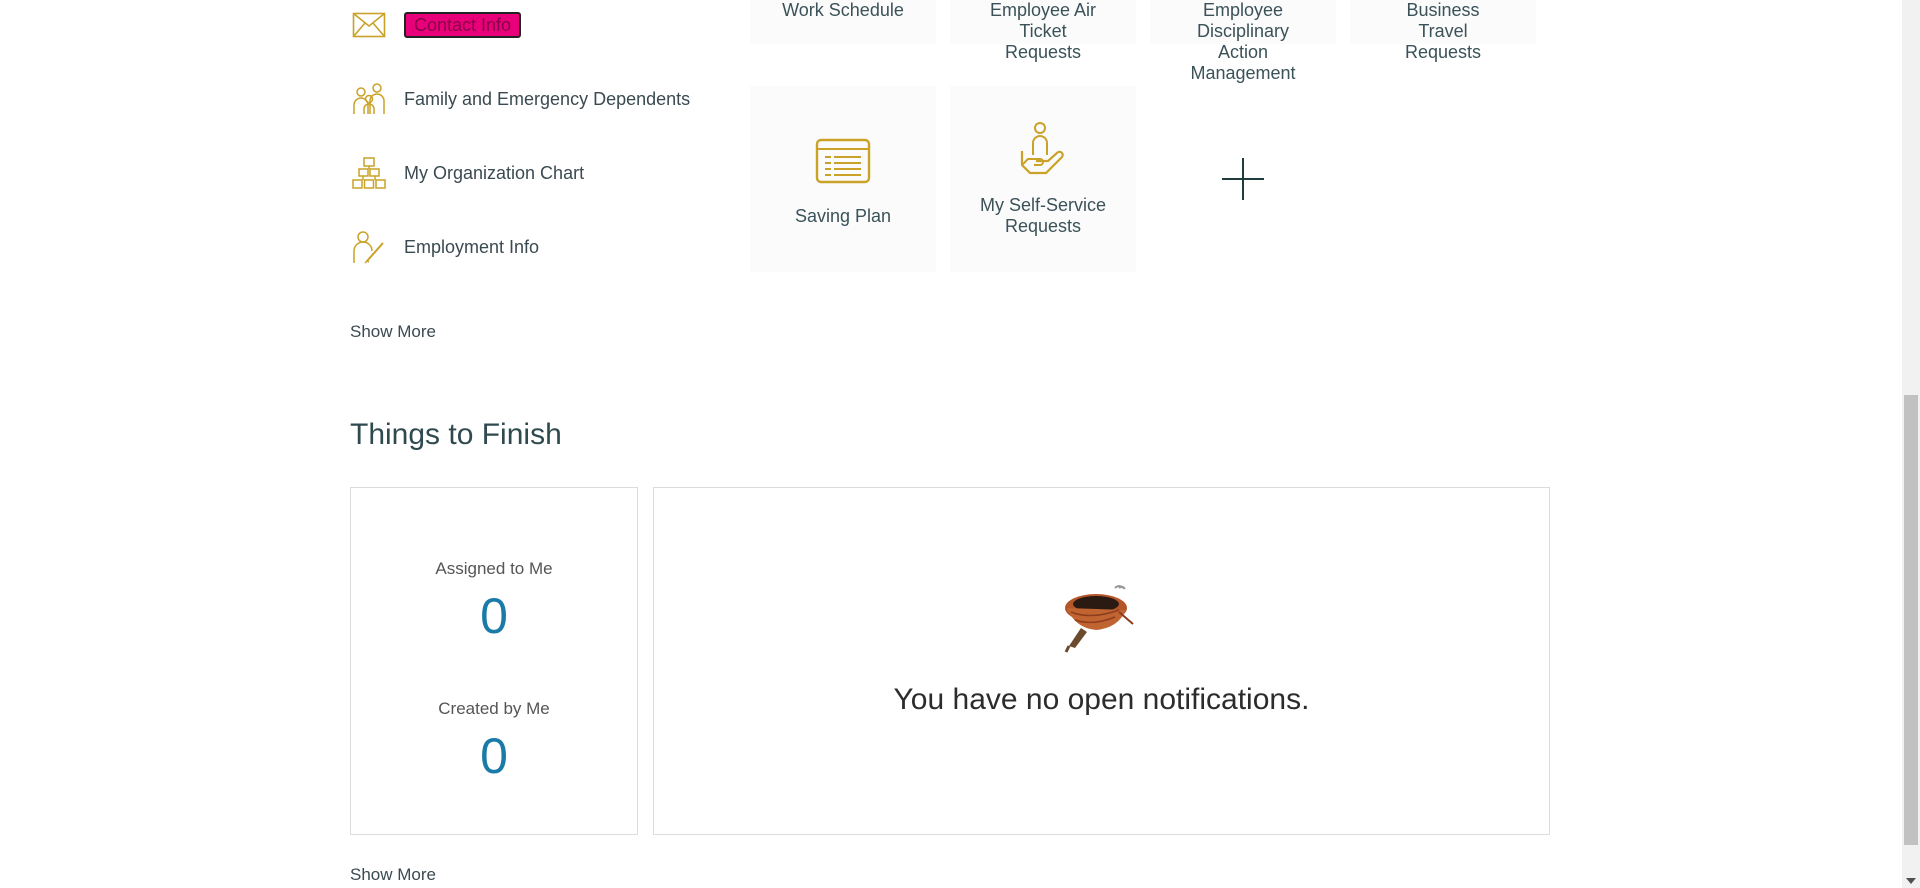  What do you see at coordinates (1099, 619) in the screenshot?
I see `empty-nest-icon` at bounding box center [1099, 619].